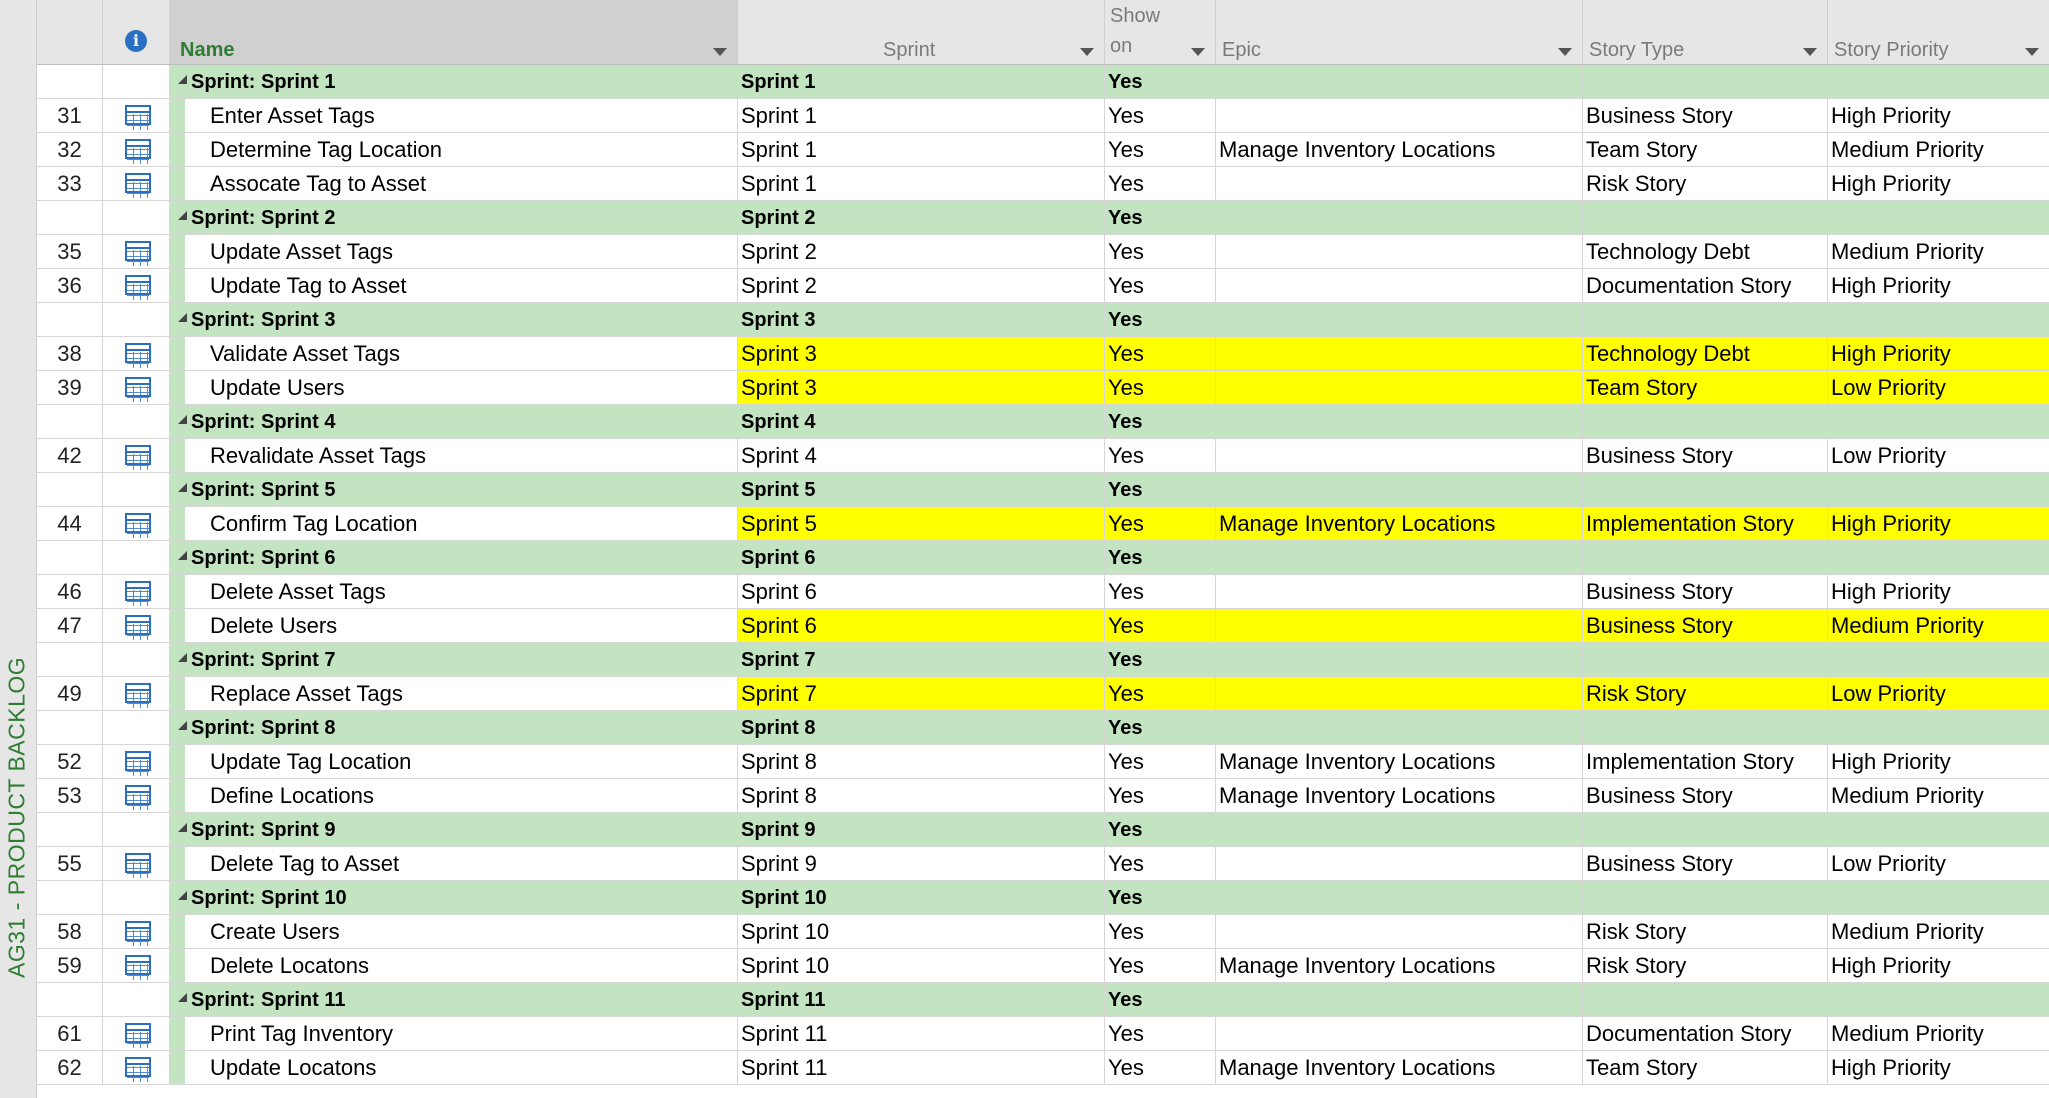  Describe the element at coordinates (1160, 32) in the screenshot. I see `header-show-on: Show on` at that location.